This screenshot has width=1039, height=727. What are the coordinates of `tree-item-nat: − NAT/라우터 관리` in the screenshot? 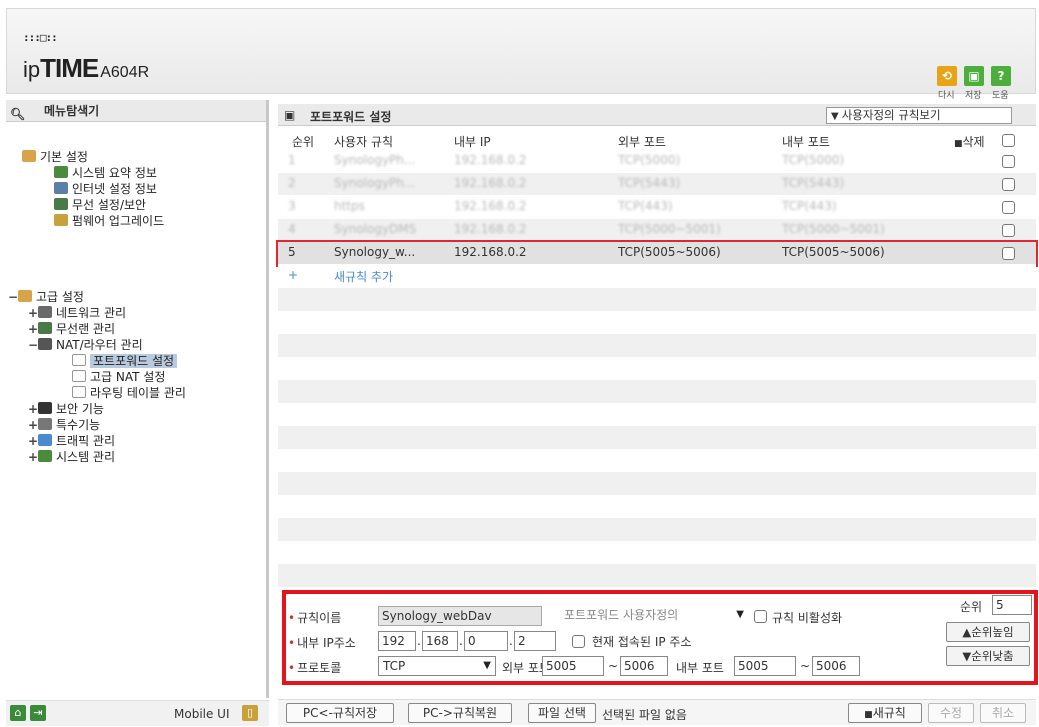 It's located at (85, 345).